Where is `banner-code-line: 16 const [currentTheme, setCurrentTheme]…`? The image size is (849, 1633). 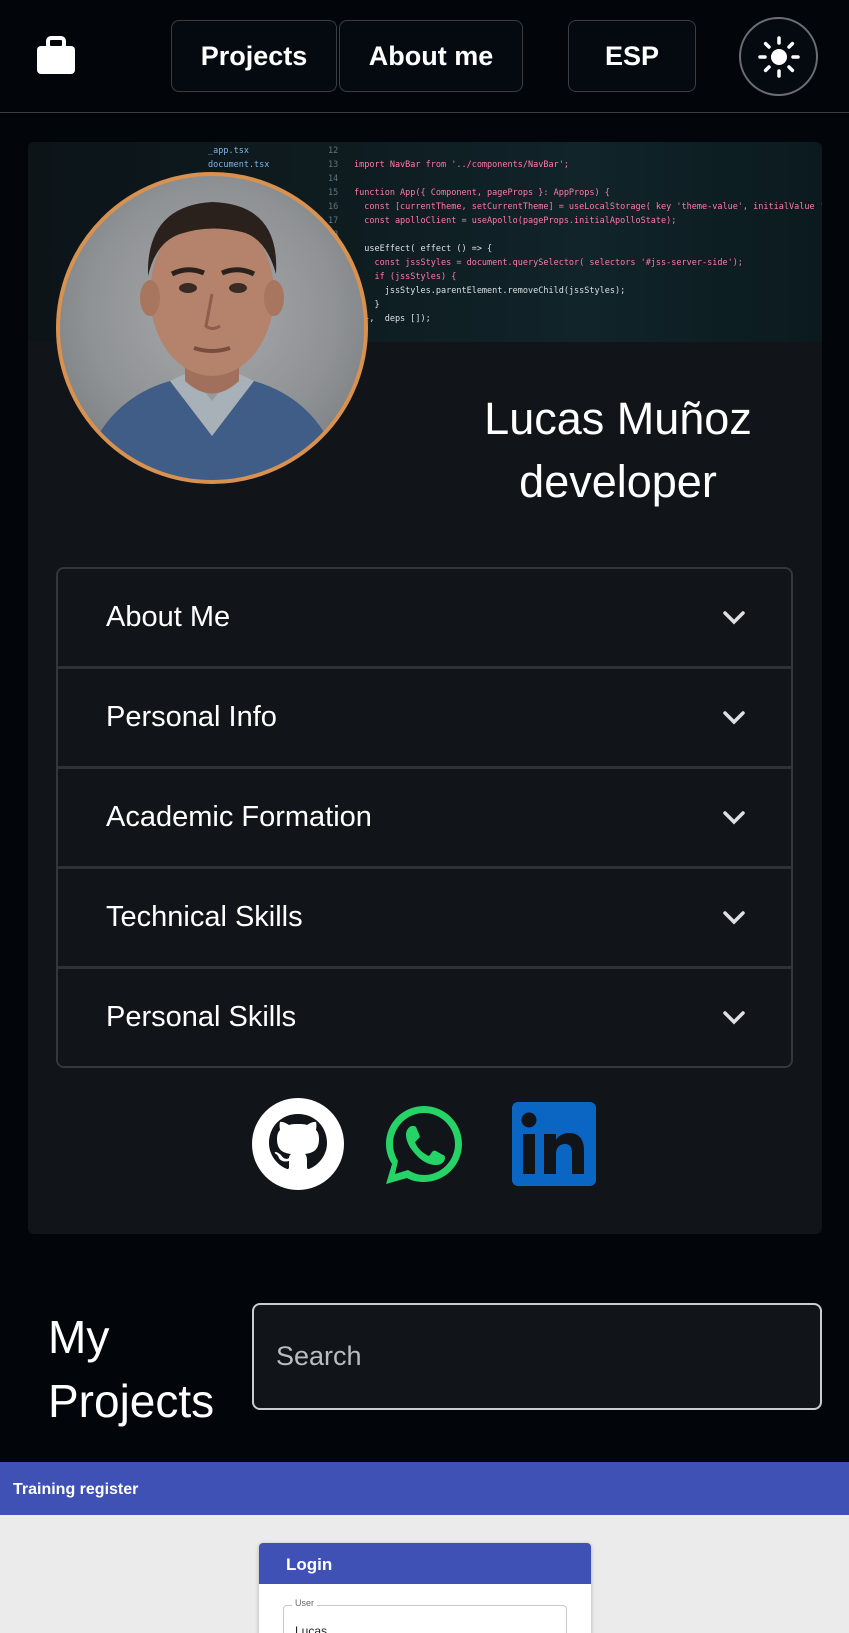 banner-code-line: 16 const [currentTheme, setCurrentTheme]… is located at coordinates (575, 207).